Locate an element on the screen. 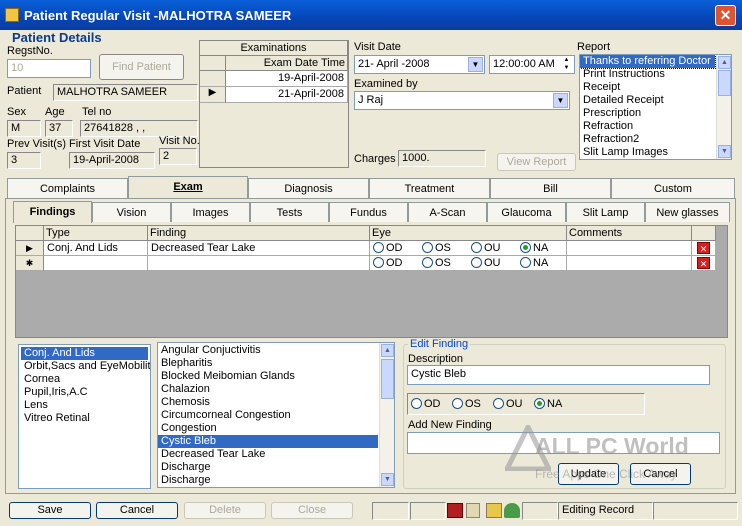 The image size is (742, 526). report-item: Receipt is located at coordinates (647, 87).